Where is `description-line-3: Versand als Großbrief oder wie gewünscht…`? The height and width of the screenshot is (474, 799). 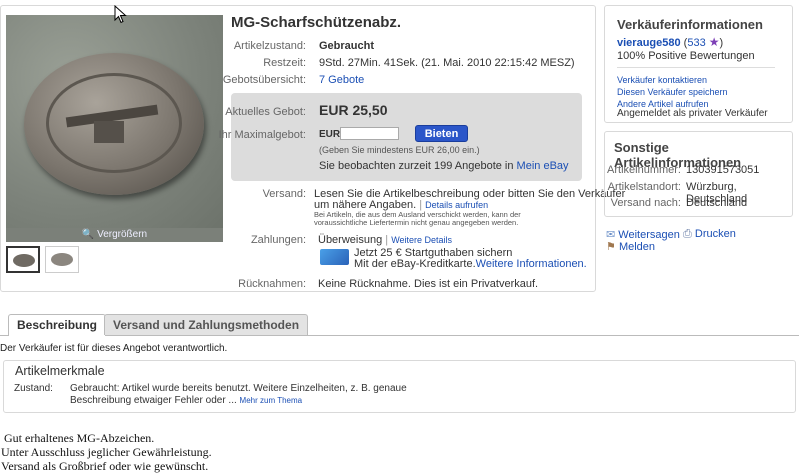
description-line-3: Versand als Großbrief oder wie gewünscht… is located at coordinates (105, 466).